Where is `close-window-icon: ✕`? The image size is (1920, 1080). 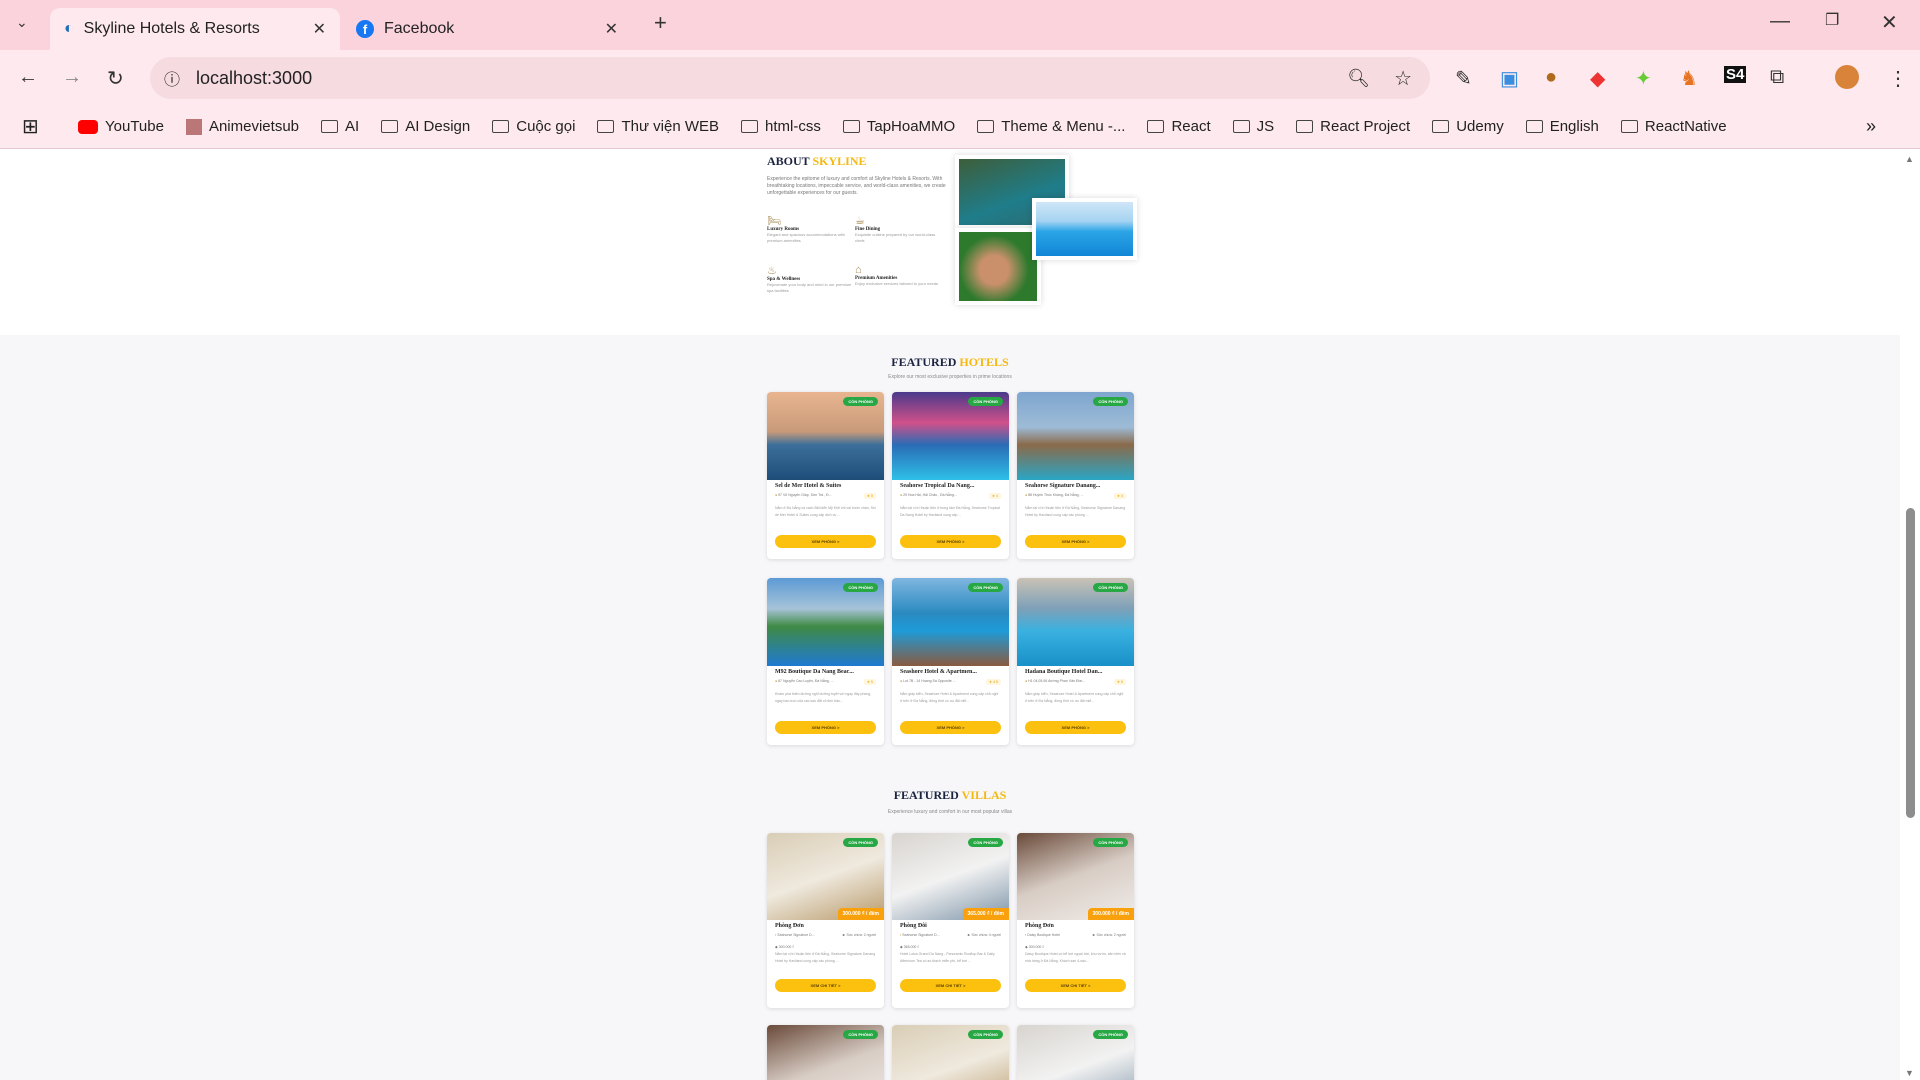
close-window-icon: ✕ is located at coordinates (1889, 22).